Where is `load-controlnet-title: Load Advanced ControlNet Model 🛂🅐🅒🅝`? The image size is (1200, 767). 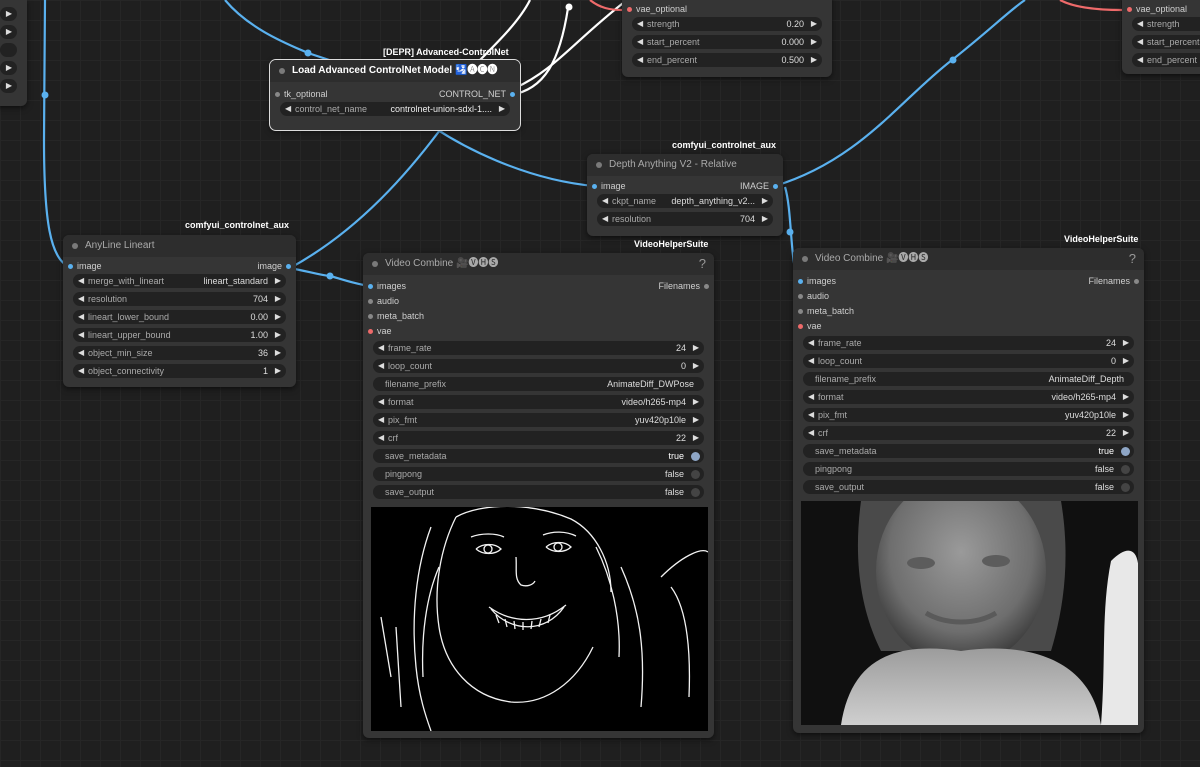
load-controlnet-title: Load Advanced ControlNet Model 🛂🅐🅒🅝 is located at coordinates (395, 71).